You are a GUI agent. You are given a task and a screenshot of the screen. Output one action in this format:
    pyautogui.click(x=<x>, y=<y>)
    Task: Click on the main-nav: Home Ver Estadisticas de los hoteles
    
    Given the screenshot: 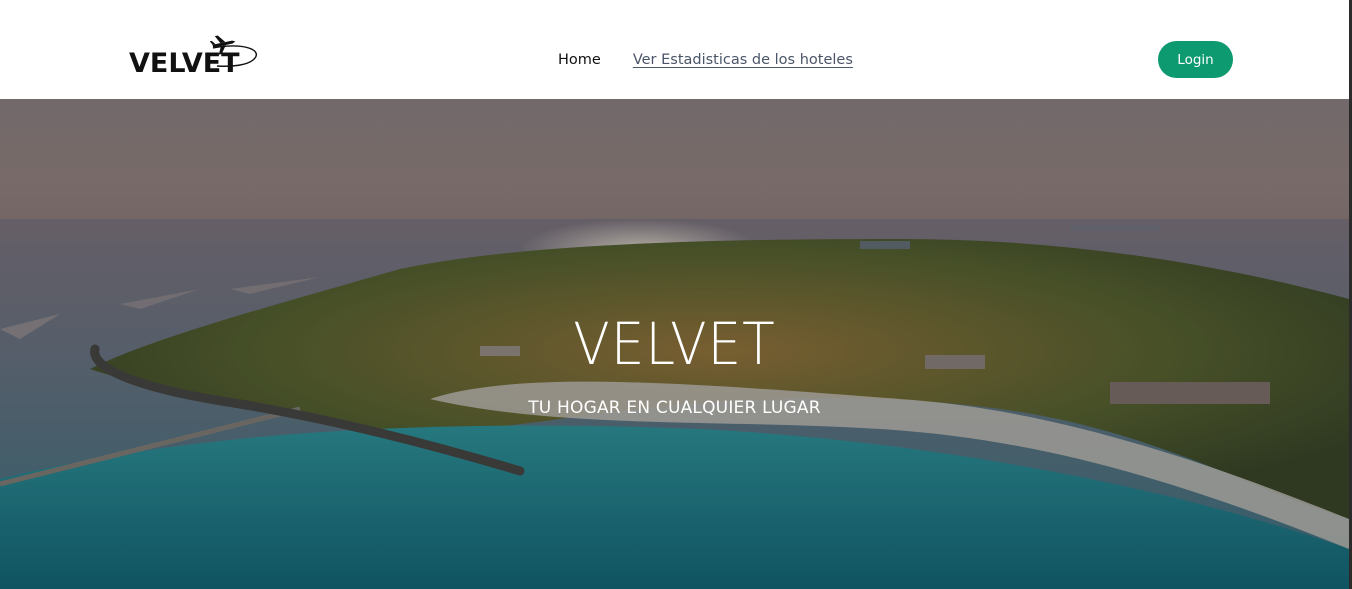 What is the action you would take?
    pyautogui.click(x=705, y=60)
    